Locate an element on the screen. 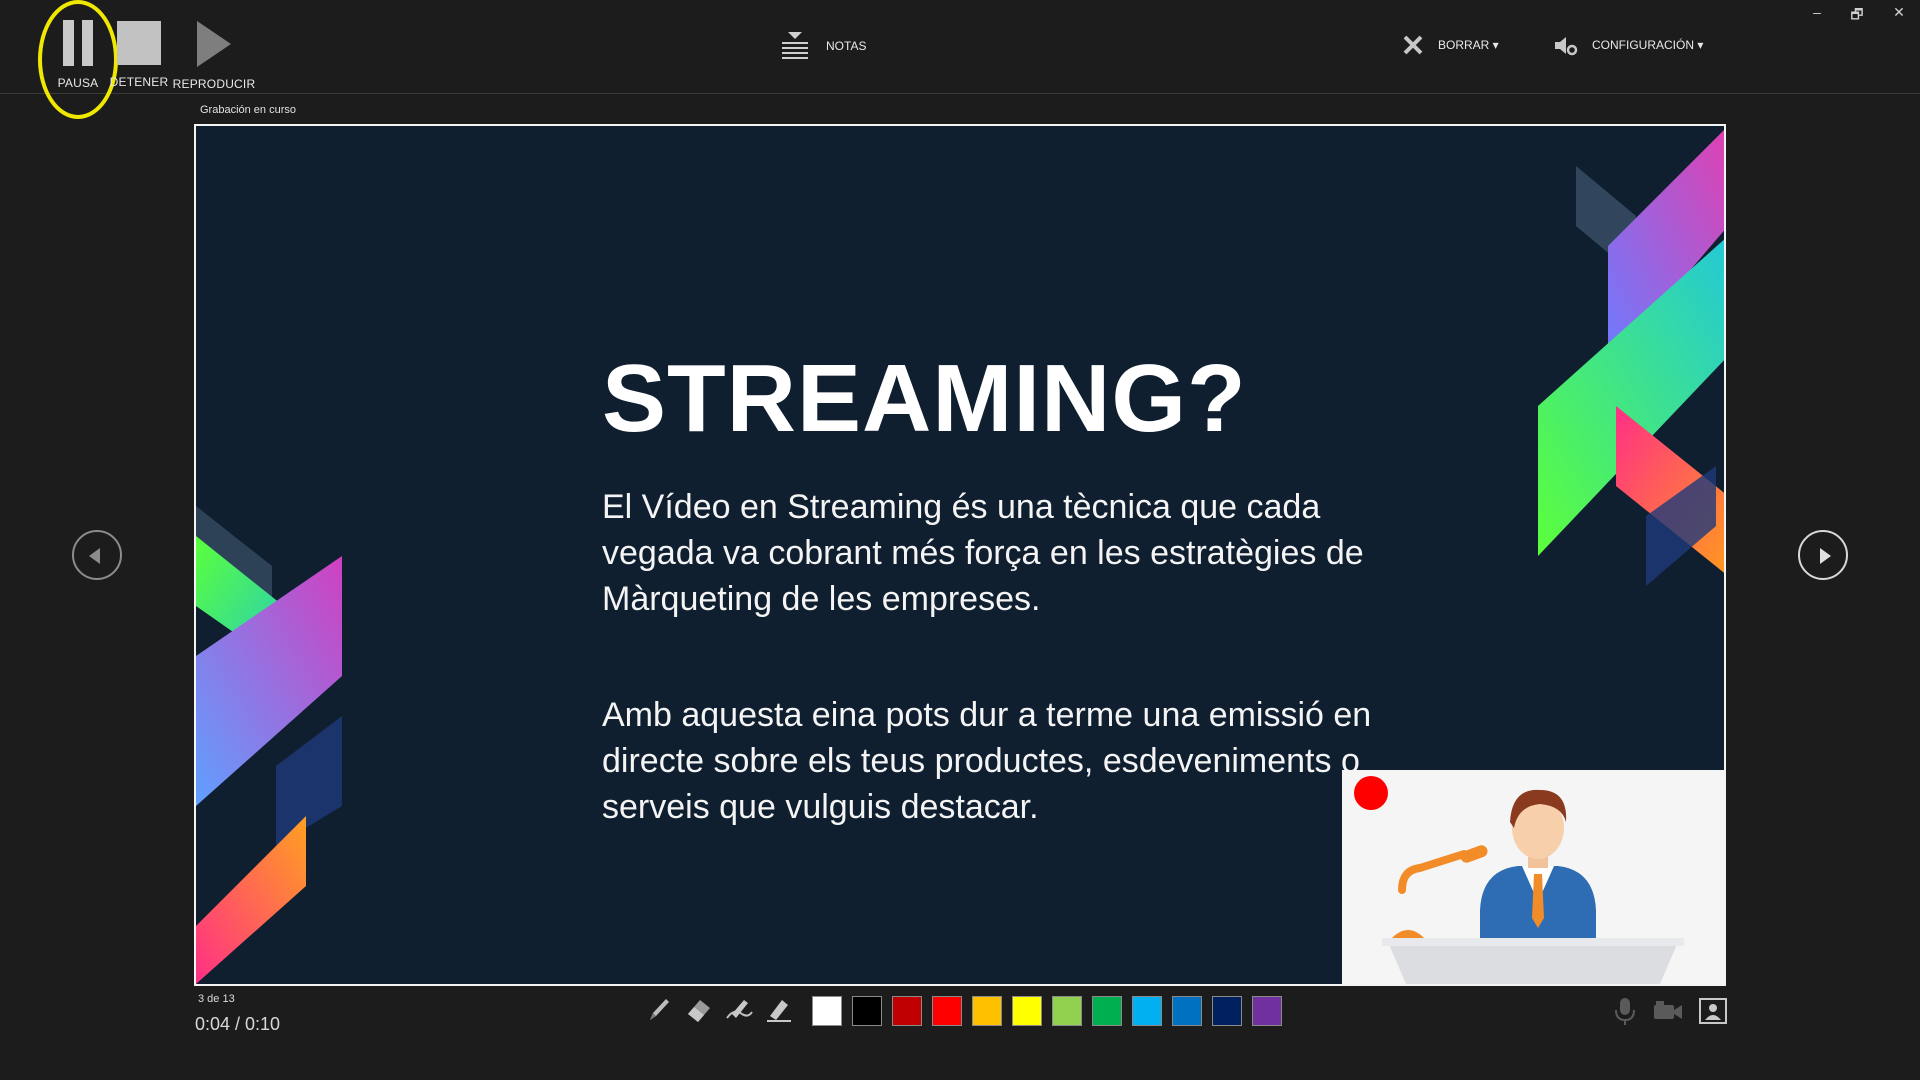 Image resolution: width=1920 pixels, height=1080 pixels. minimize-button: – is located at coordinates (1817, 12).